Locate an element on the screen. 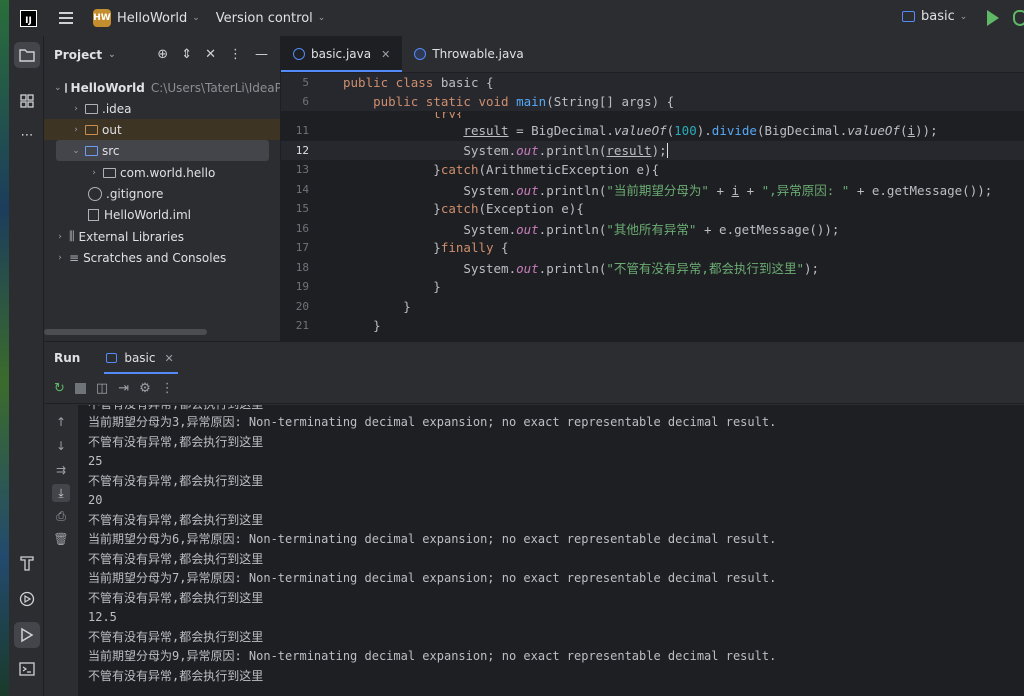  console-line: 12.5 is located at coordinates (102, 617).